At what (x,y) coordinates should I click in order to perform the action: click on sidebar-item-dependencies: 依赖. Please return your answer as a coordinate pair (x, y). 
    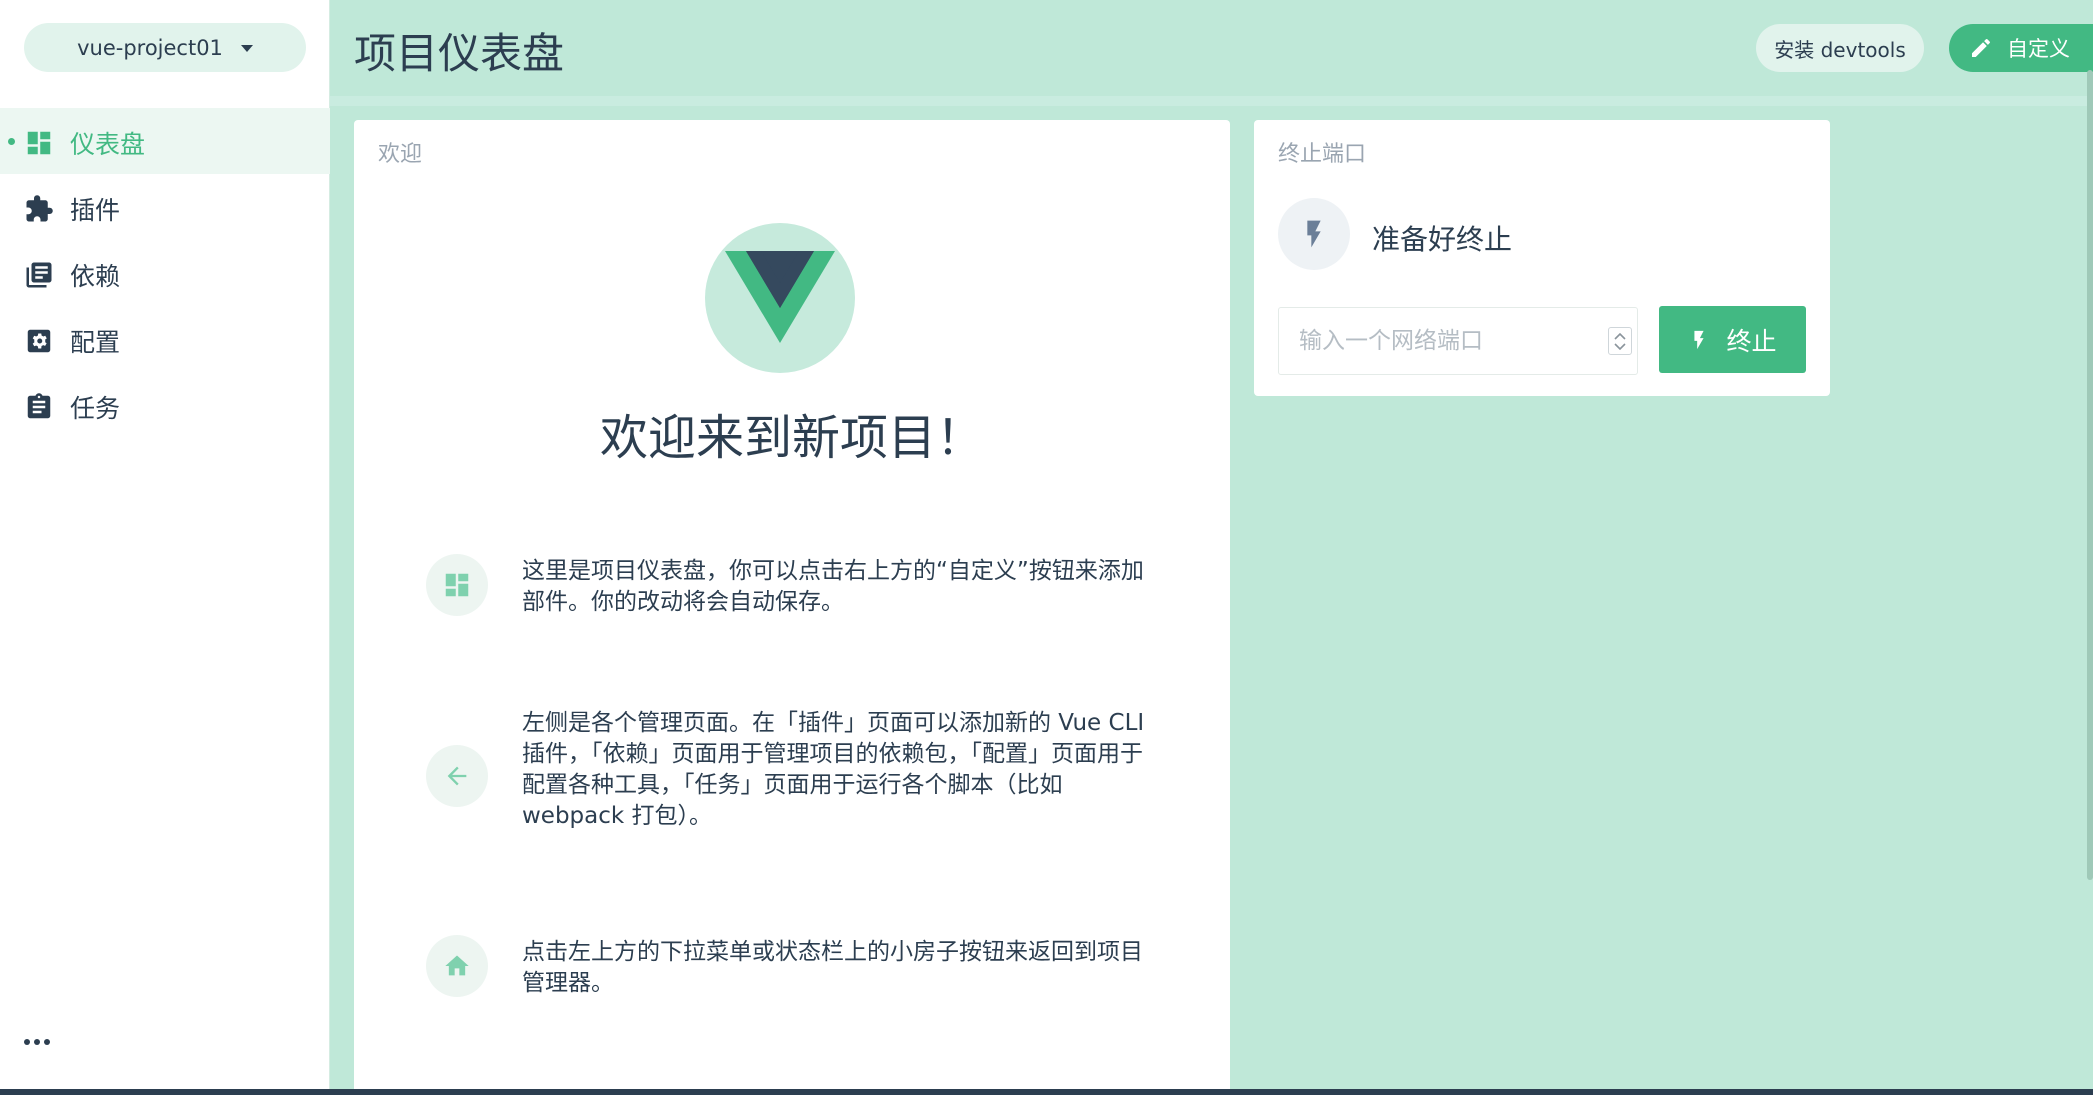
    Looking at the image, I should click on (165, 273).